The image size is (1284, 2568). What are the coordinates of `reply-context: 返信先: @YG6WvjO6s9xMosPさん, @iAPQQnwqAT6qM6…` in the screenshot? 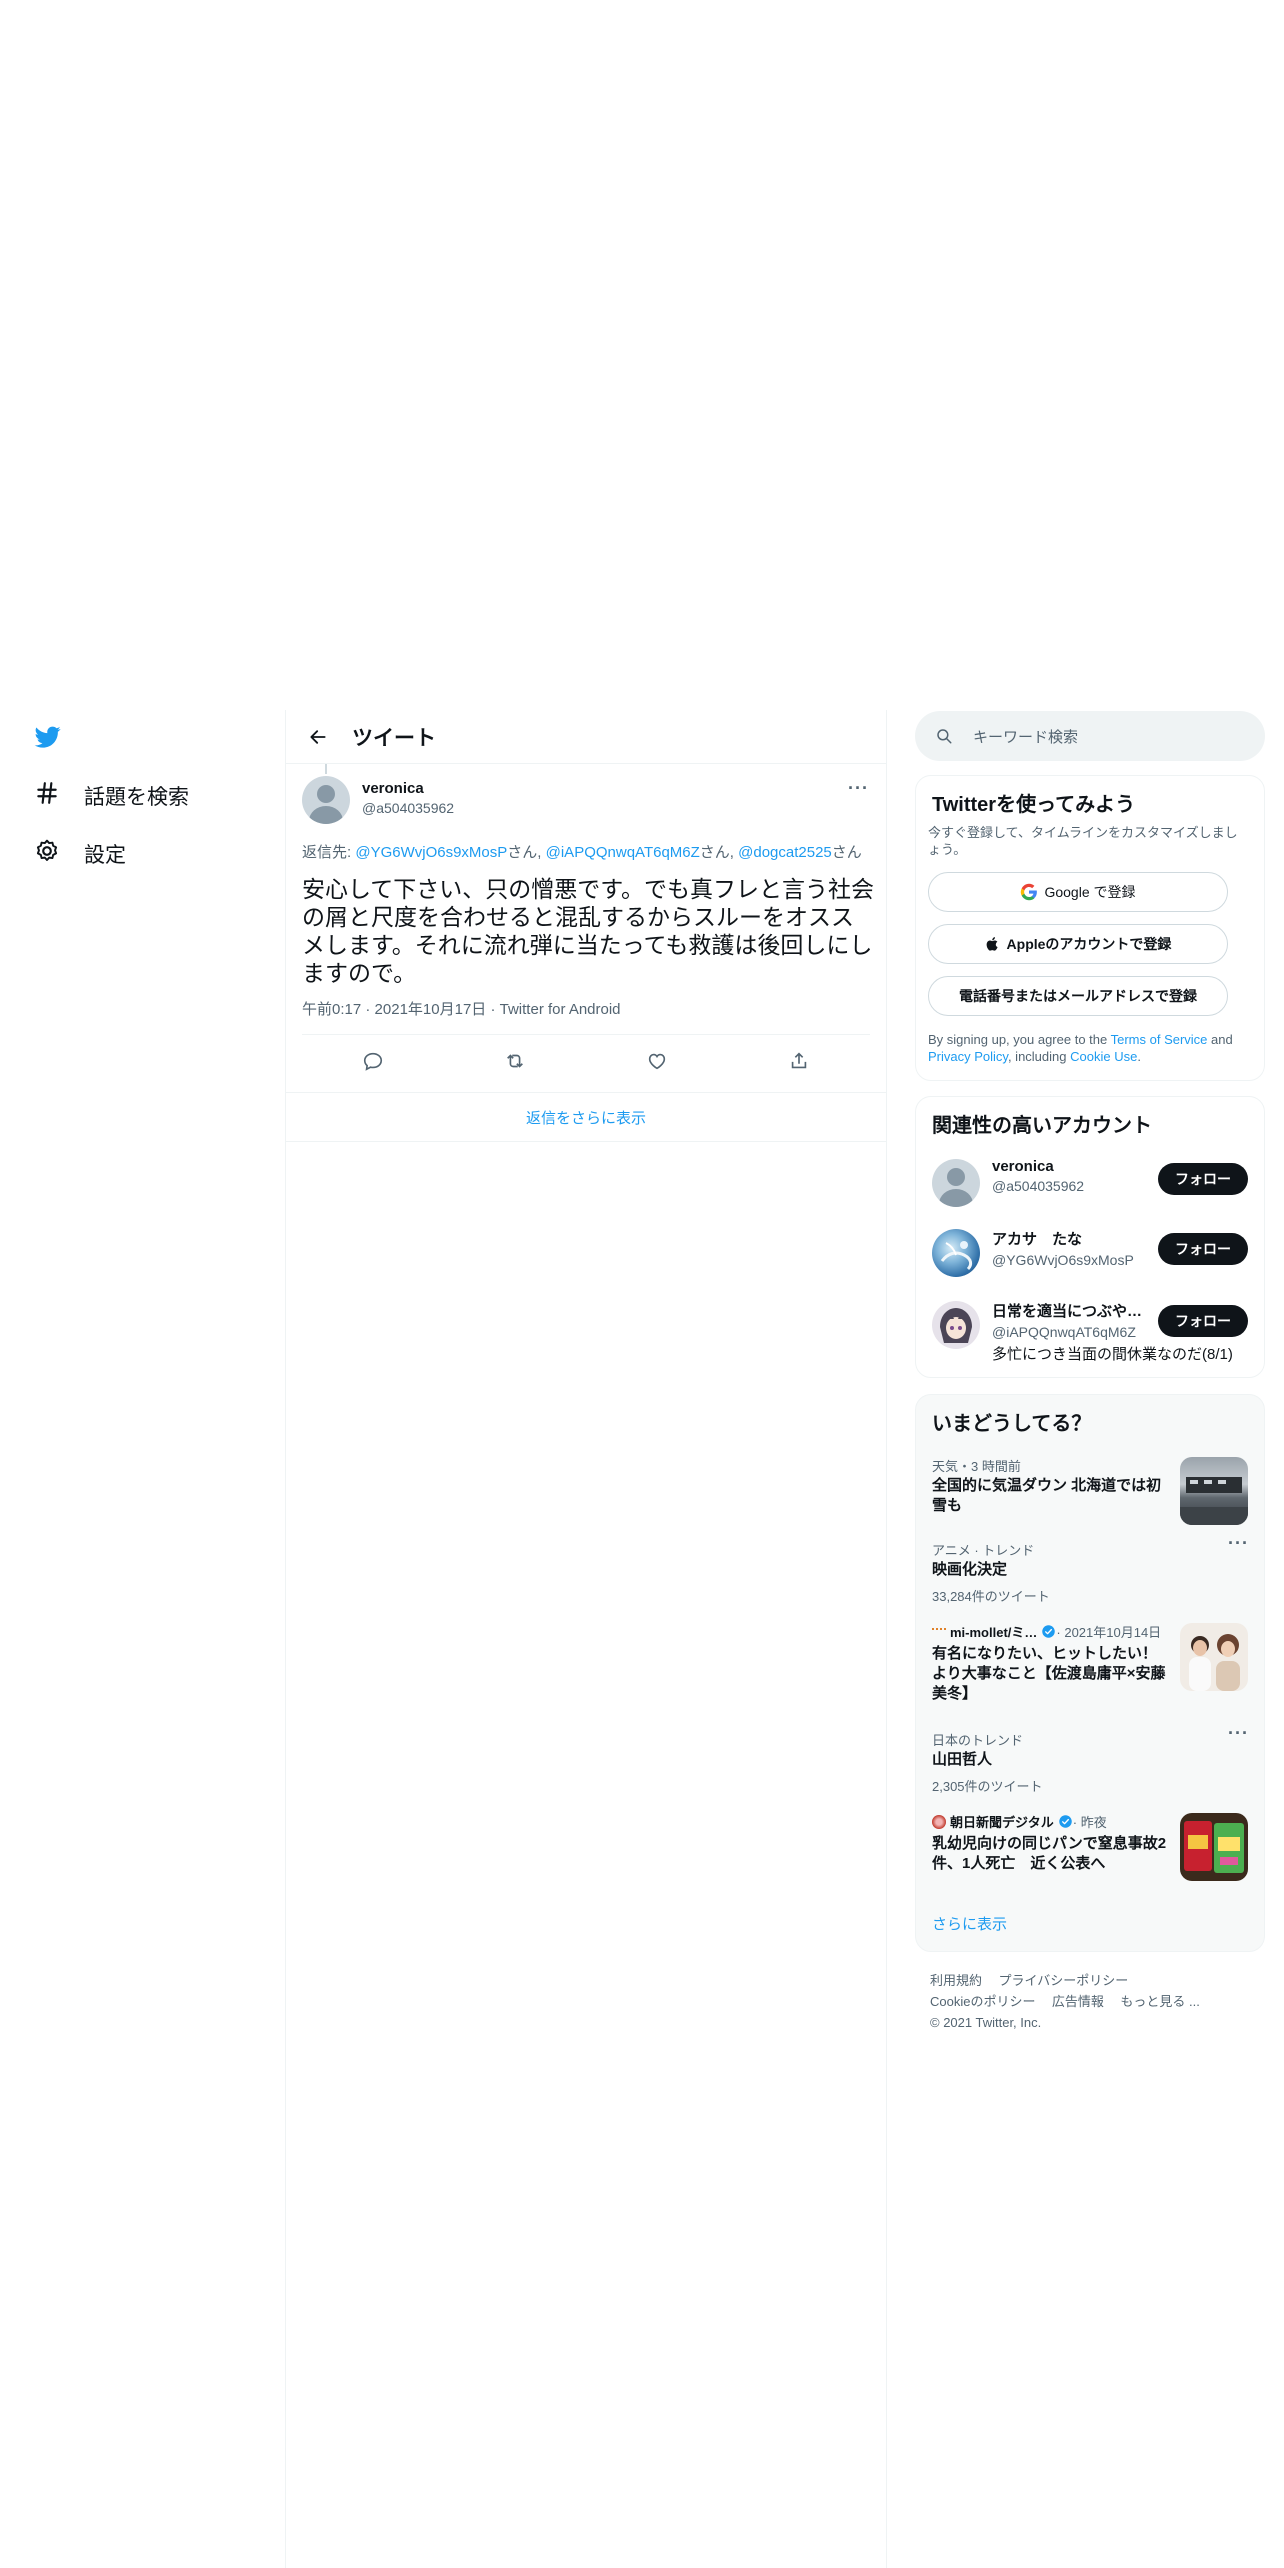 It's located at (582, 851).